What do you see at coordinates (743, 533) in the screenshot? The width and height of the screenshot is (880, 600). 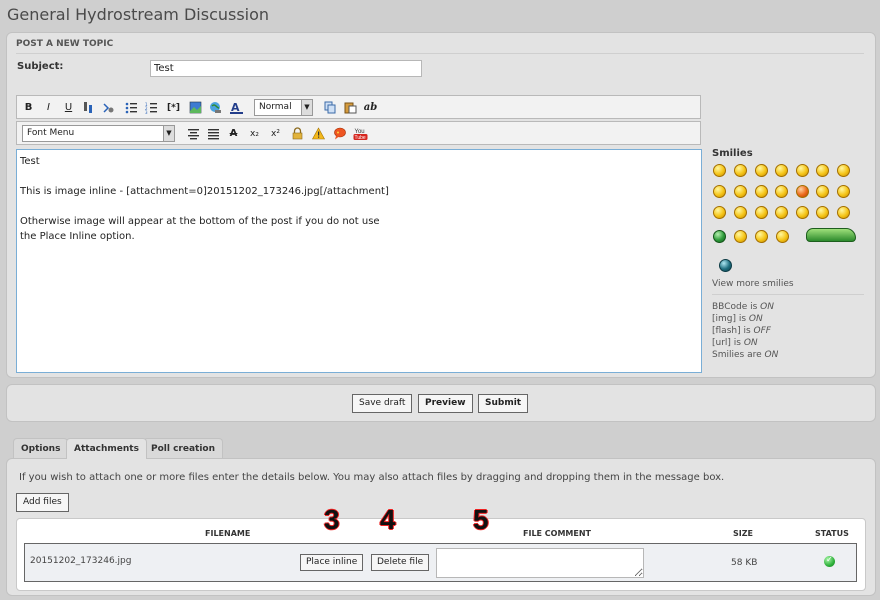 I see `size-header: SIZE` at bounding box center [743, 533].